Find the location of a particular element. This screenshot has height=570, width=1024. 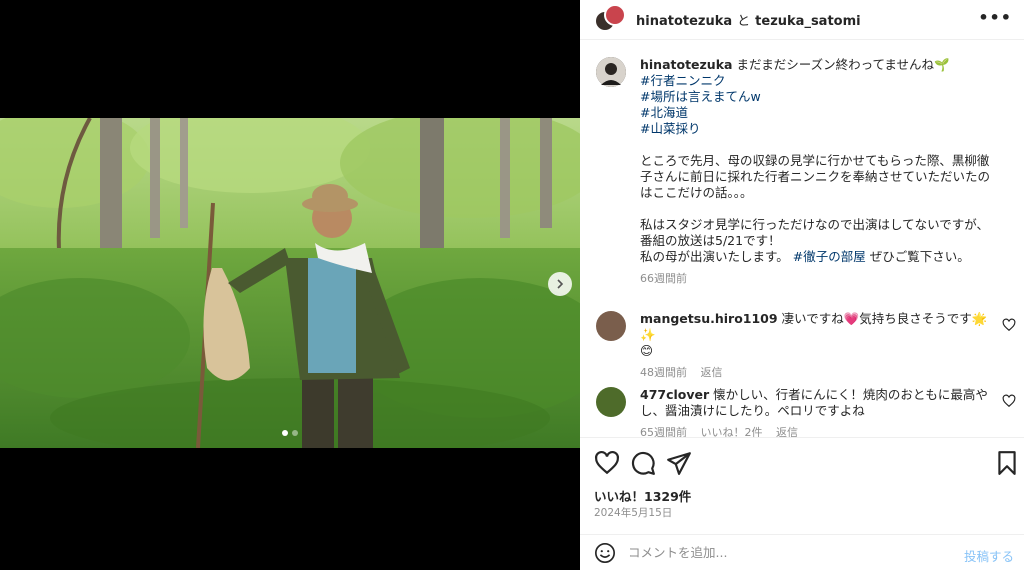

user-avatar-icon is located at coordinates (611, 72).